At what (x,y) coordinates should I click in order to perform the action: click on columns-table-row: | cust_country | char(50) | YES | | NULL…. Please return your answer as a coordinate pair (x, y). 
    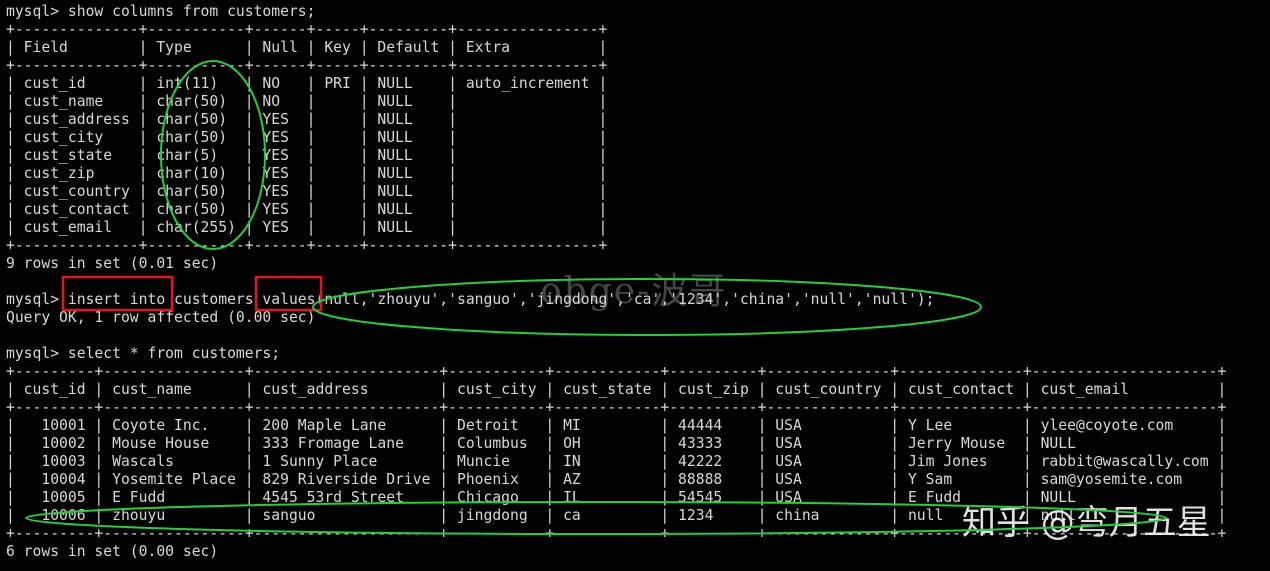
    Looking at the image, I should click on (307, 191).